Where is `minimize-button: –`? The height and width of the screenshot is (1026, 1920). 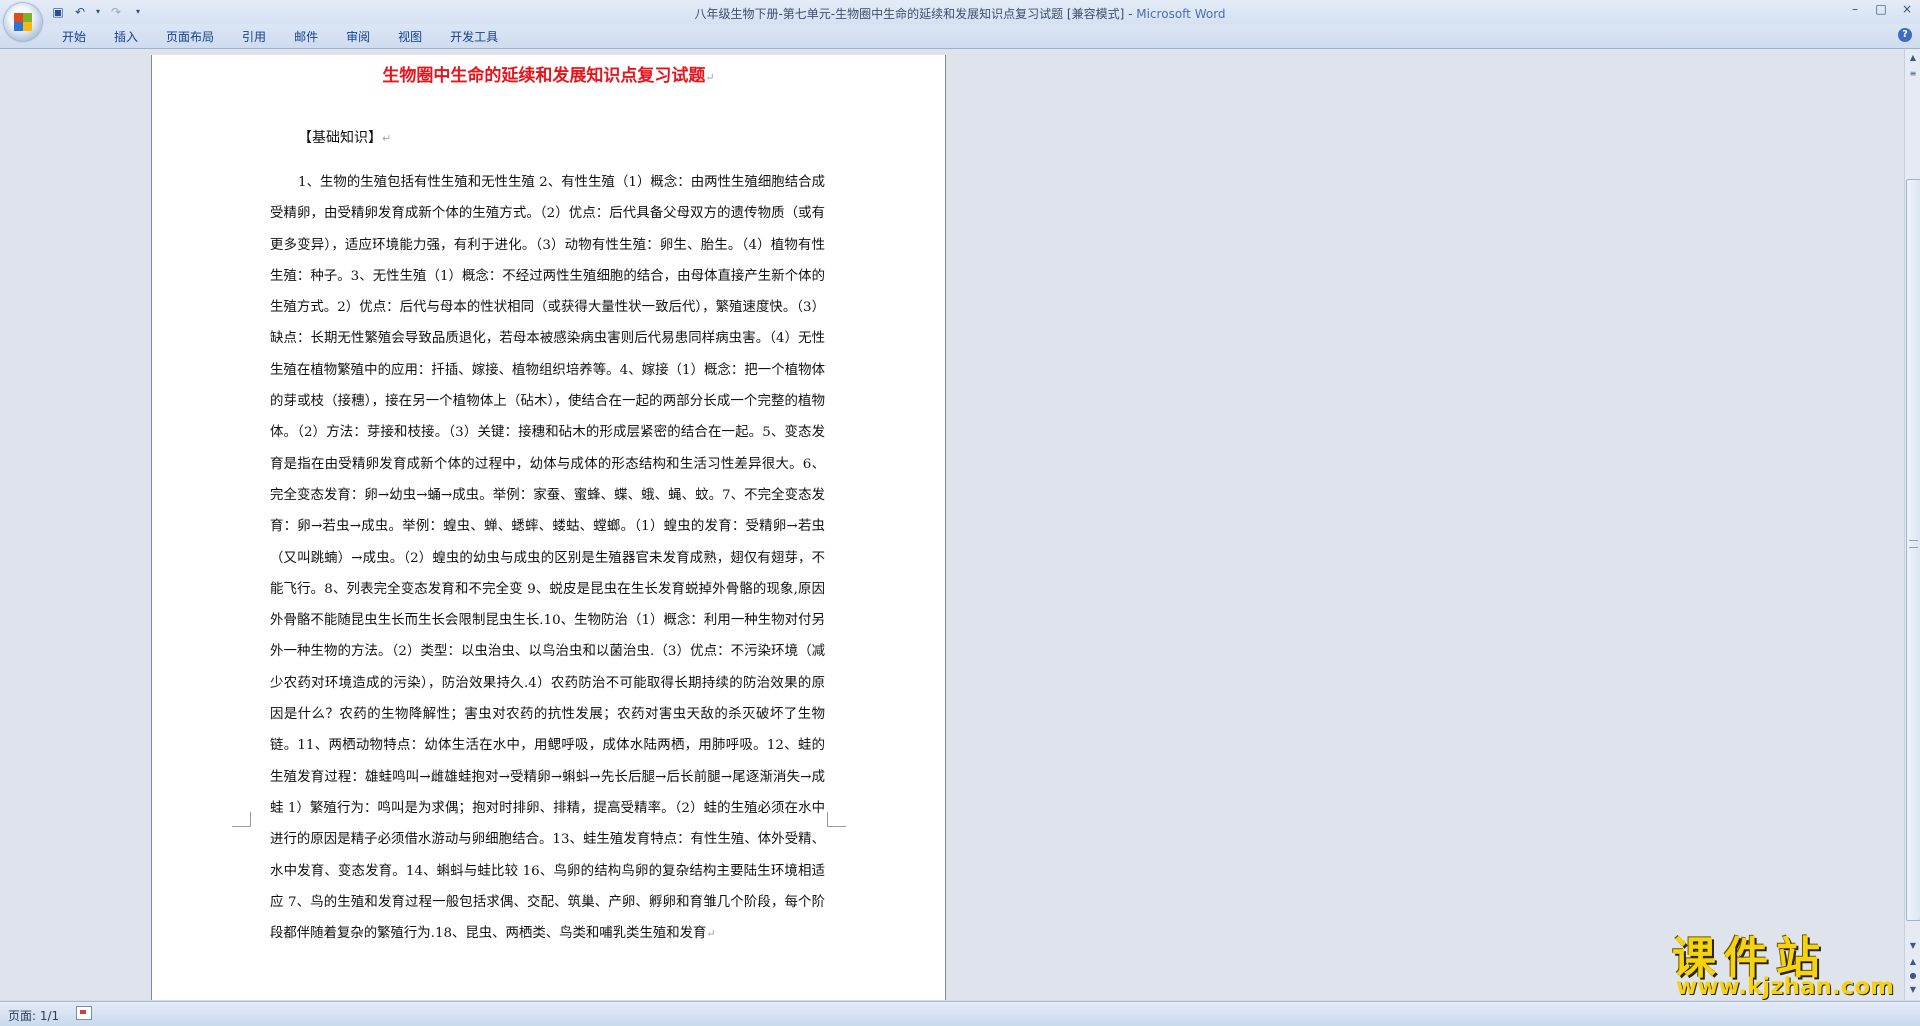
minimize-button: – is located at coordinates (1855, 10).